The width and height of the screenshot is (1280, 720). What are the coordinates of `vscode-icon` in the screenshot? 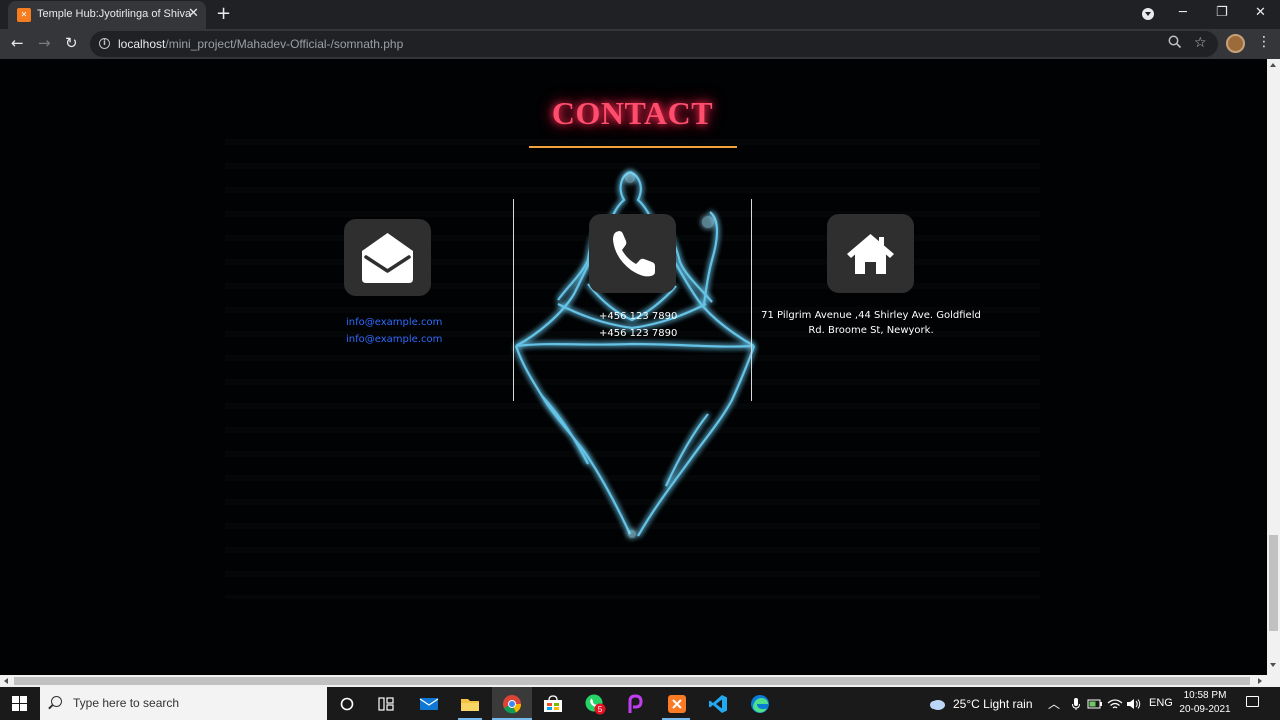 It's located at (718, 704).